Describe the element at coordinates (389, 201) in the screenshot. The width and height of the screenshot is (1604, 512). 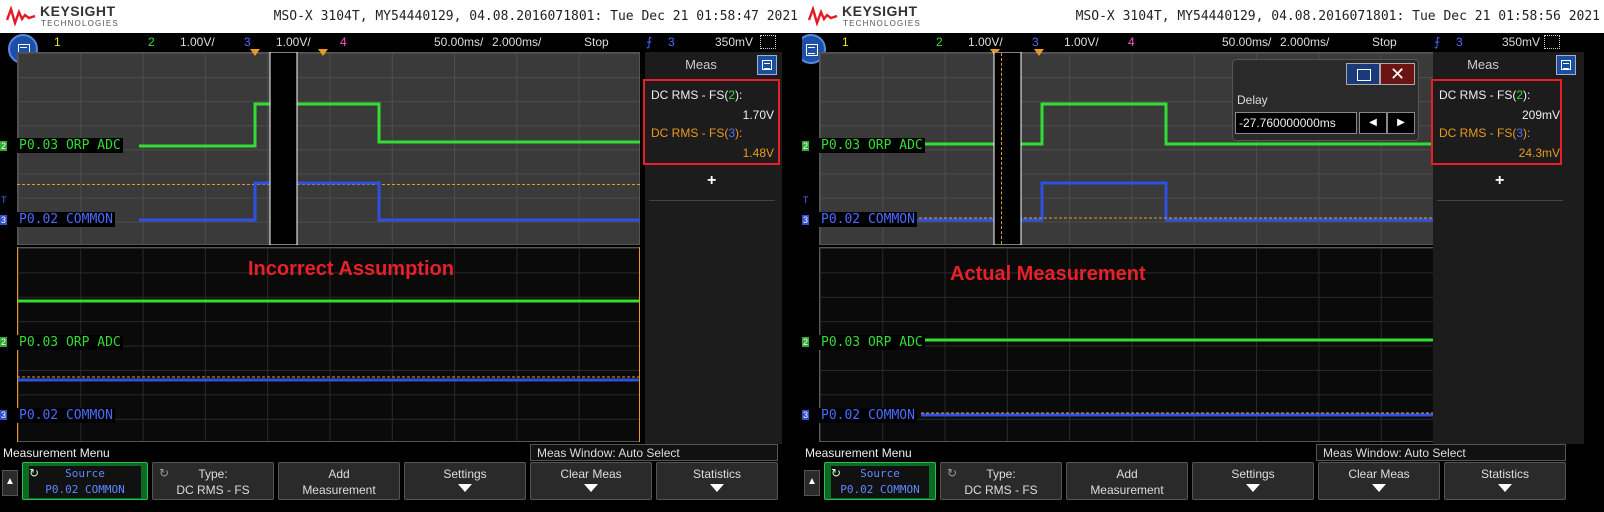
I see `ch3-trace` at that location.